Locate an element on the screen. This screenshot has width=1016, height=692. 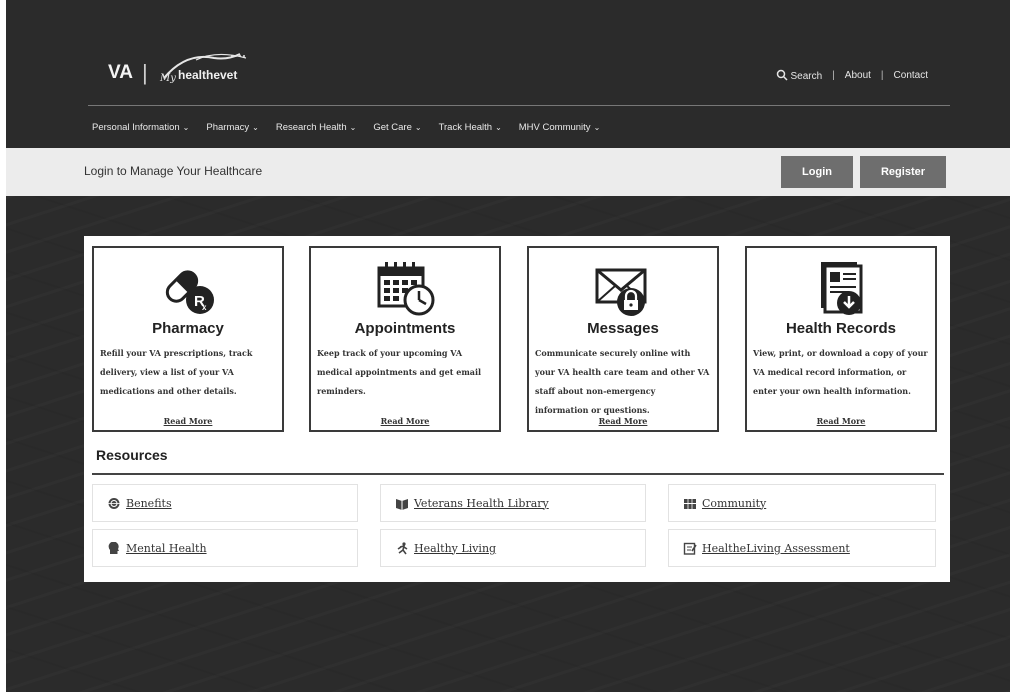
nav-label: Research Health is located at coordinates (311, 127).